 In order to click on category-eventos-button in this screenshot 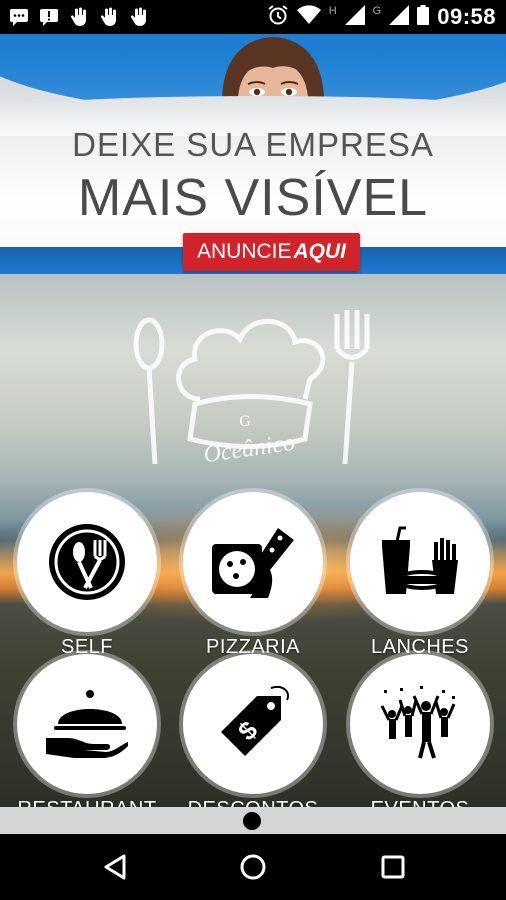, I will do `click(420, 724)`.